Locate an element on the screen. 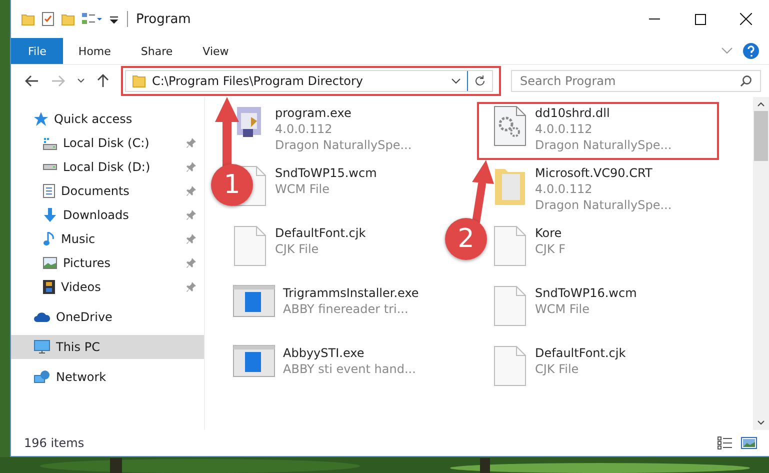 This screenshot has width=769, height=473. film-icon is located at coordinates (49, 287).